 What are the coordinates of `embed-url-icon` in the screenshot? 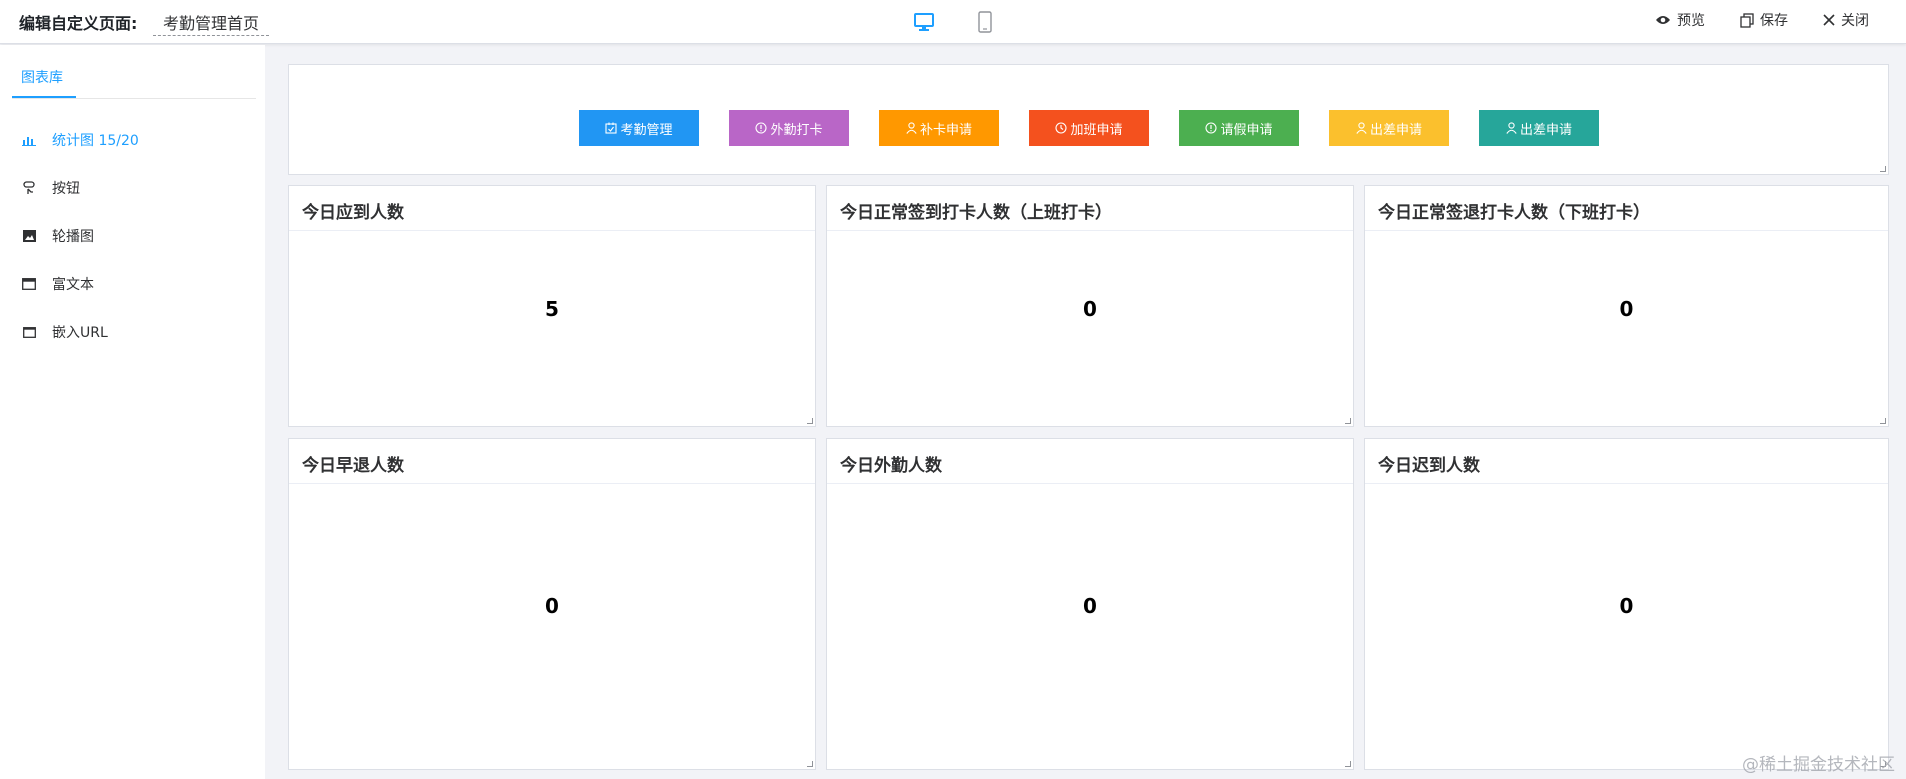 It's located at (29, 332).